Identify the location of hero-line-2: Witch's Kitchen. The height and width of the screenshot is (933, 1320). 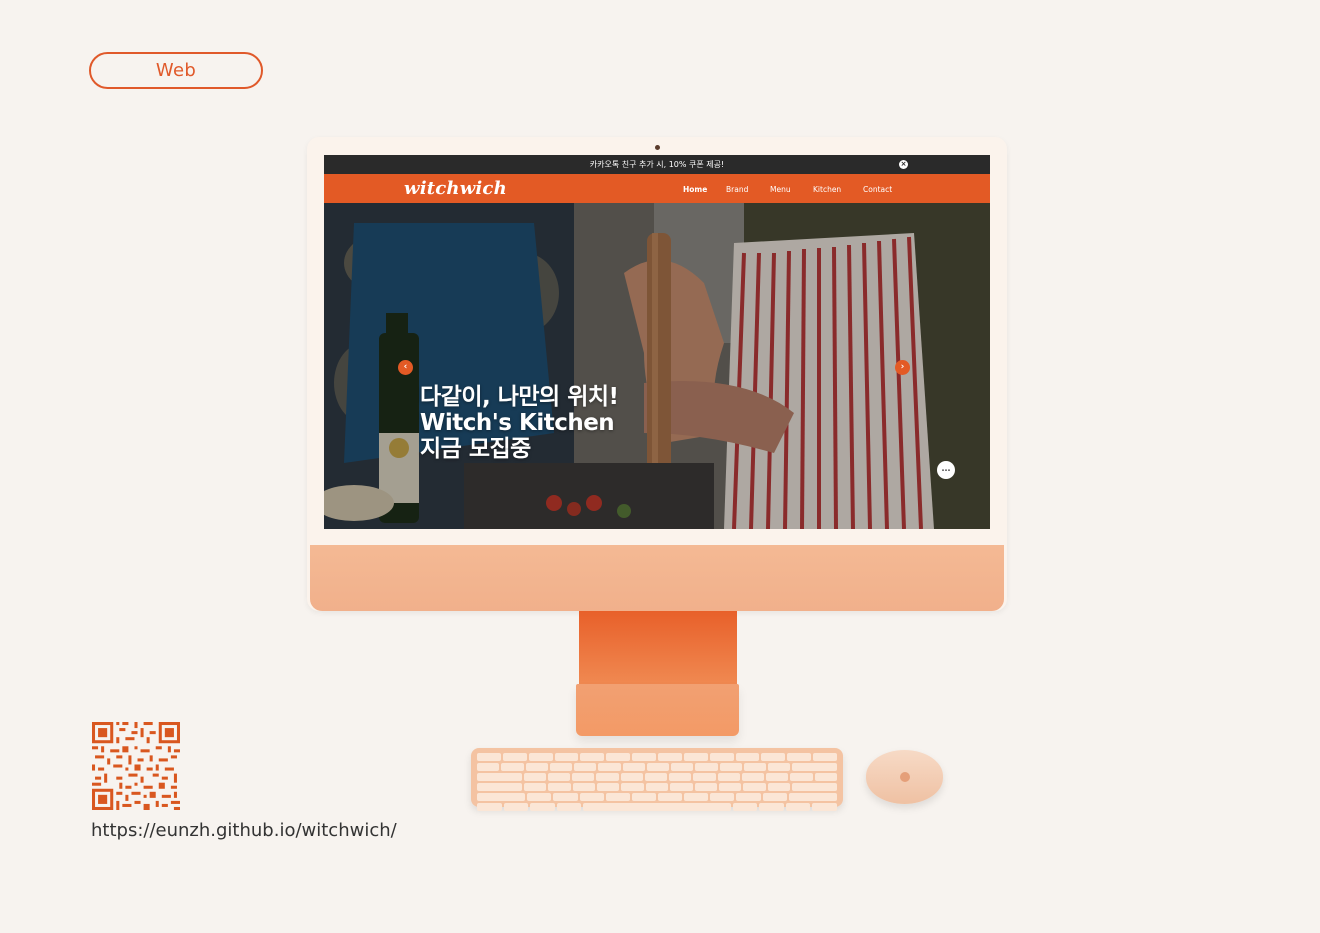
(517, 423).